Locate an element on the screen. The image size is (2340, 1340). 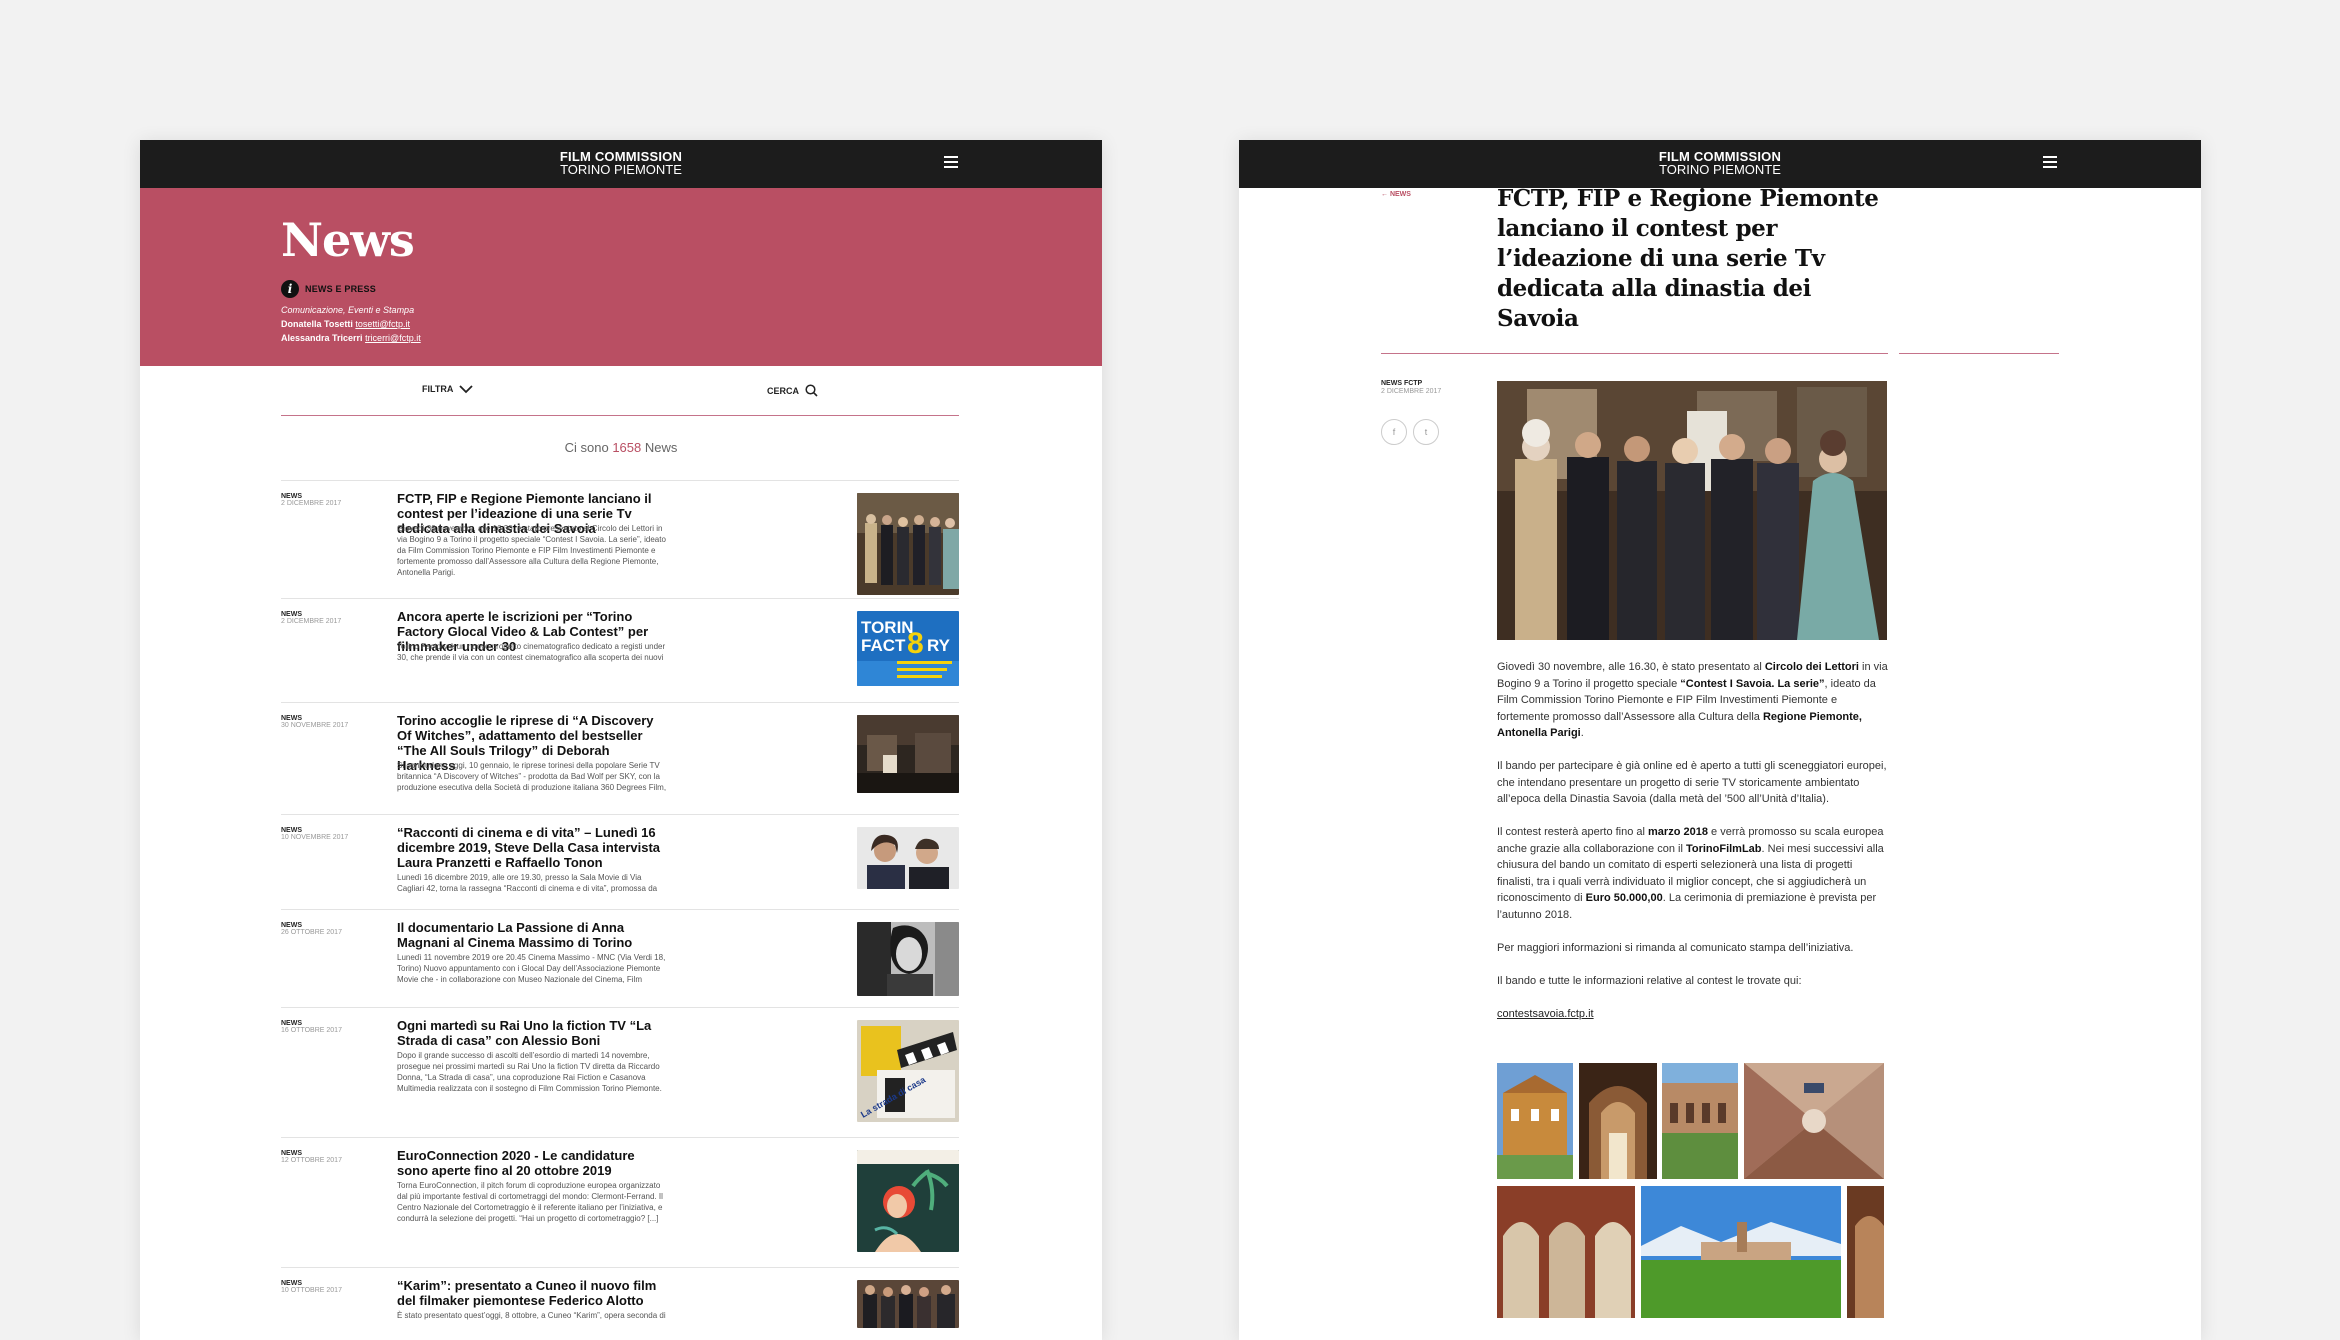
abbey-landscape-image is located at coordinates (1741, 1252).